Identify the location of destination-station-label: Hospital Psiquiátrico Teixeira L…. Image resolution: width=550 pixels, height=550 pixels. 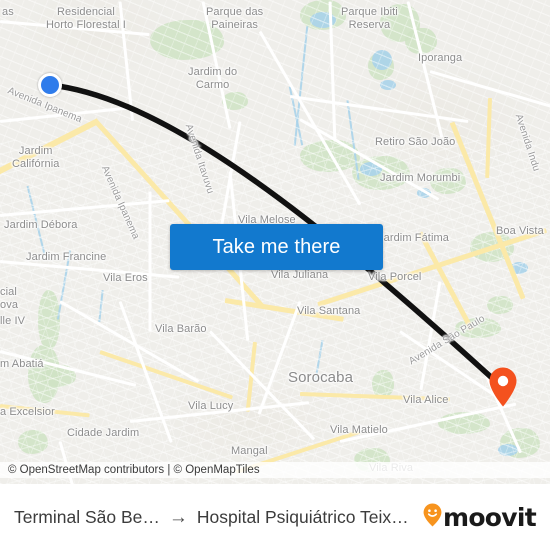
(305, 516).